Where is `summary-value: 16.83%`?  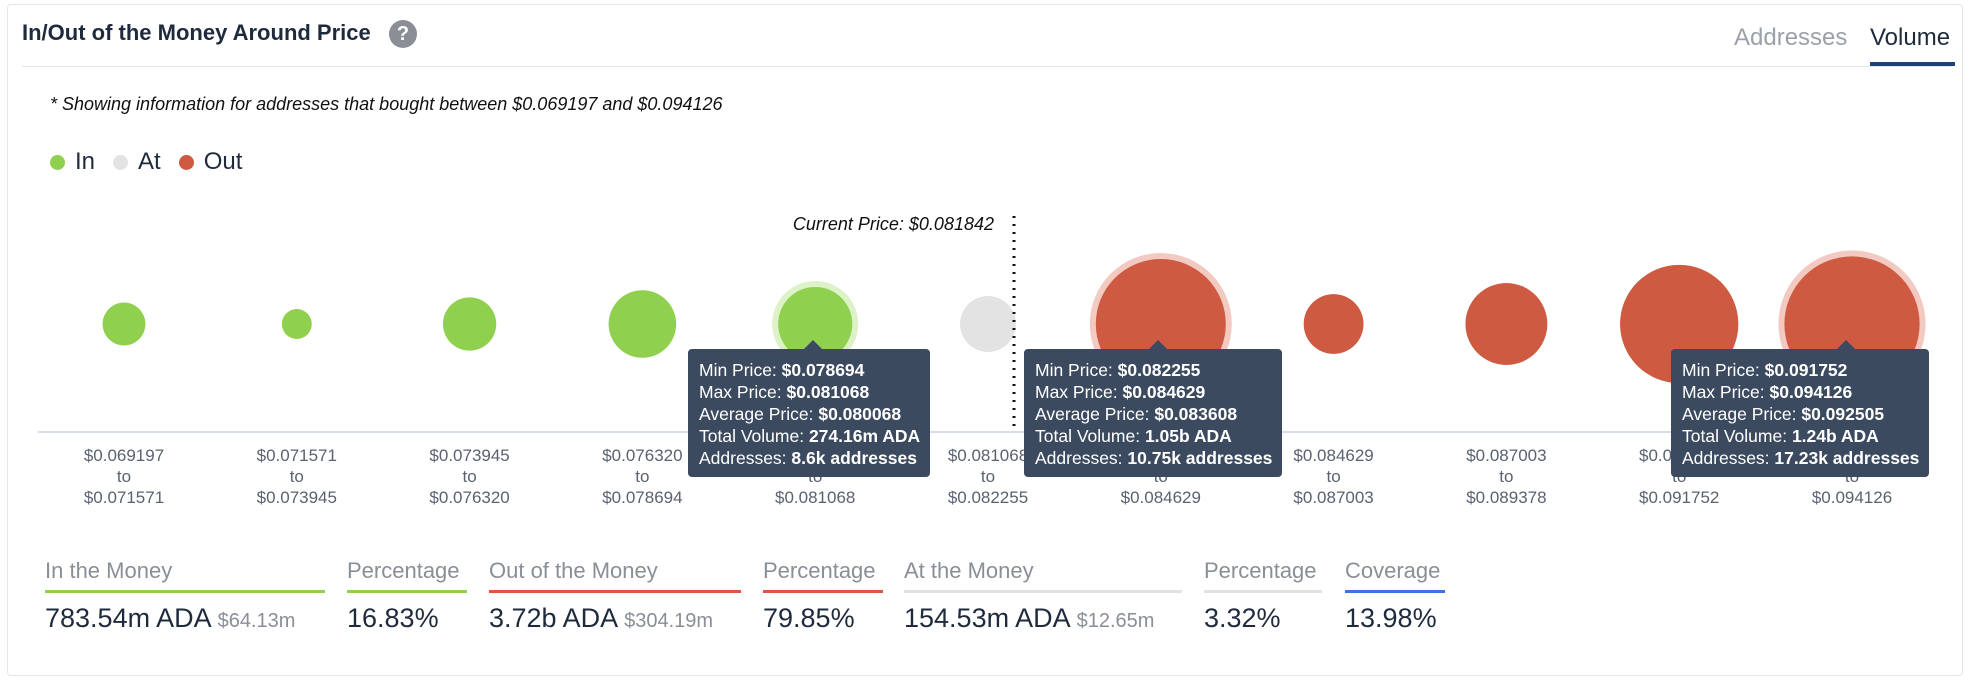
summary-value: 16.83% is located at coordinates (393, 618).